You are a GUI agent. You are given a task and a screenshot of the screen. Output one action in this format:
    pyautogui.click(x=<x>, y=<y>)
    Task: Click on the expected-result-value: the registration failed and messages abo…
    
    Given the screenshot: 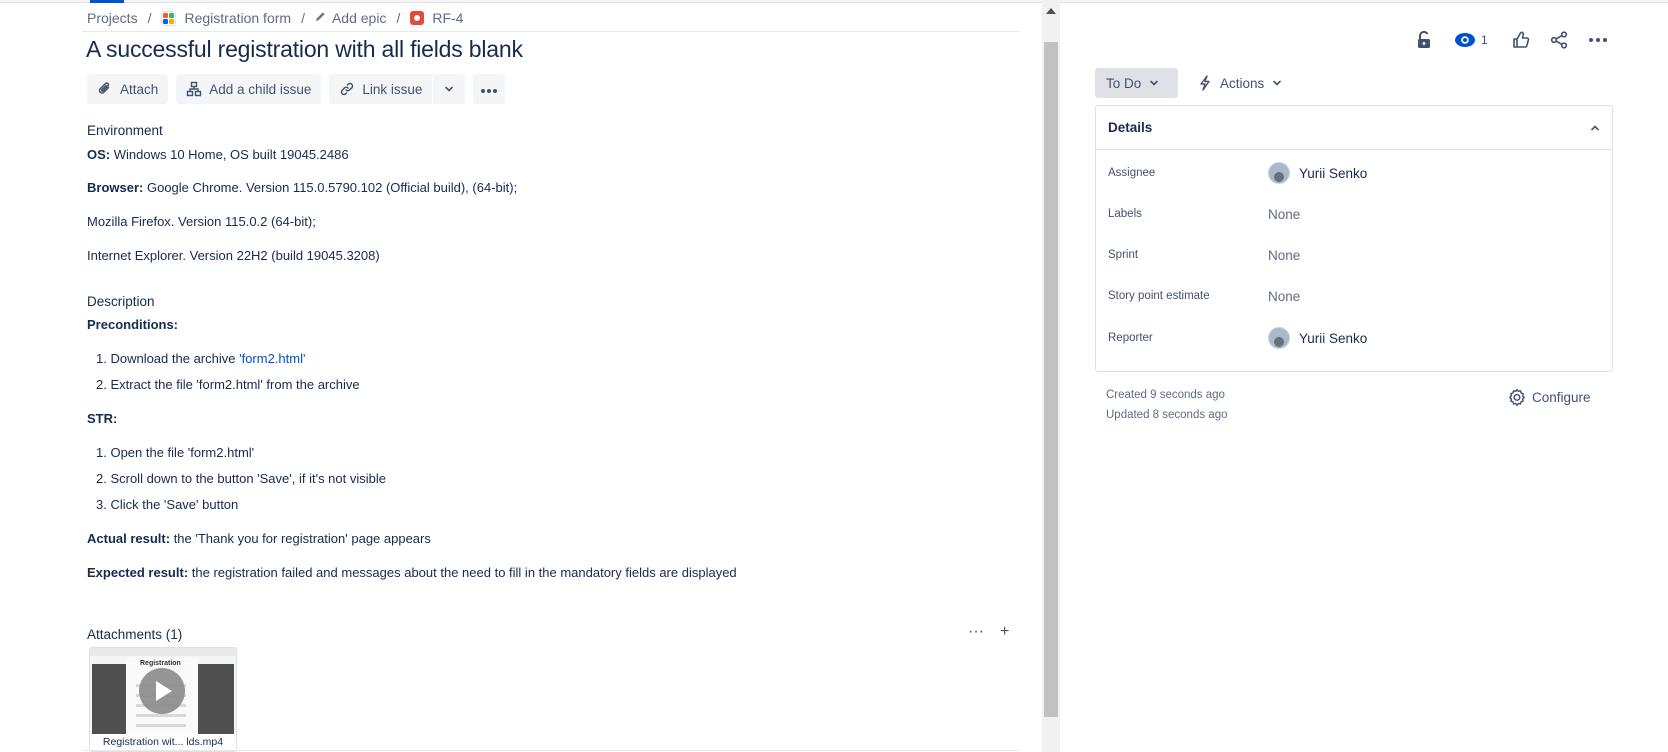 What is the action you would take?
    pyautogui.click(x=462, y=572)
    